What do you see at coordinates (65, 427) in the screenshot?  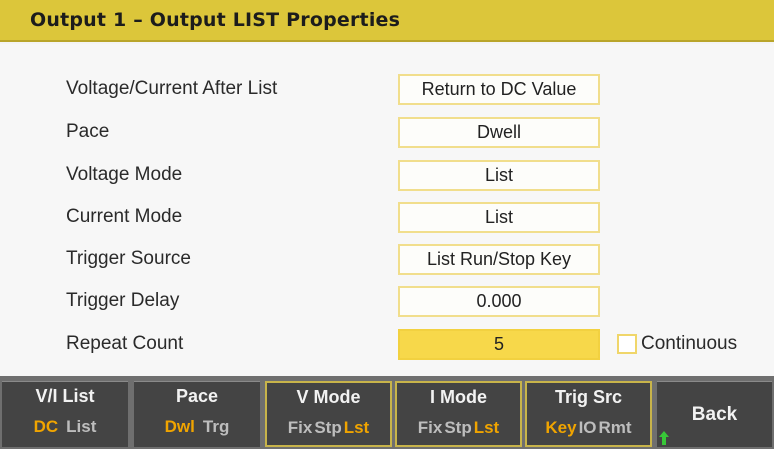 I see `softkey-options: DC List` at bounding box center [65, 427].